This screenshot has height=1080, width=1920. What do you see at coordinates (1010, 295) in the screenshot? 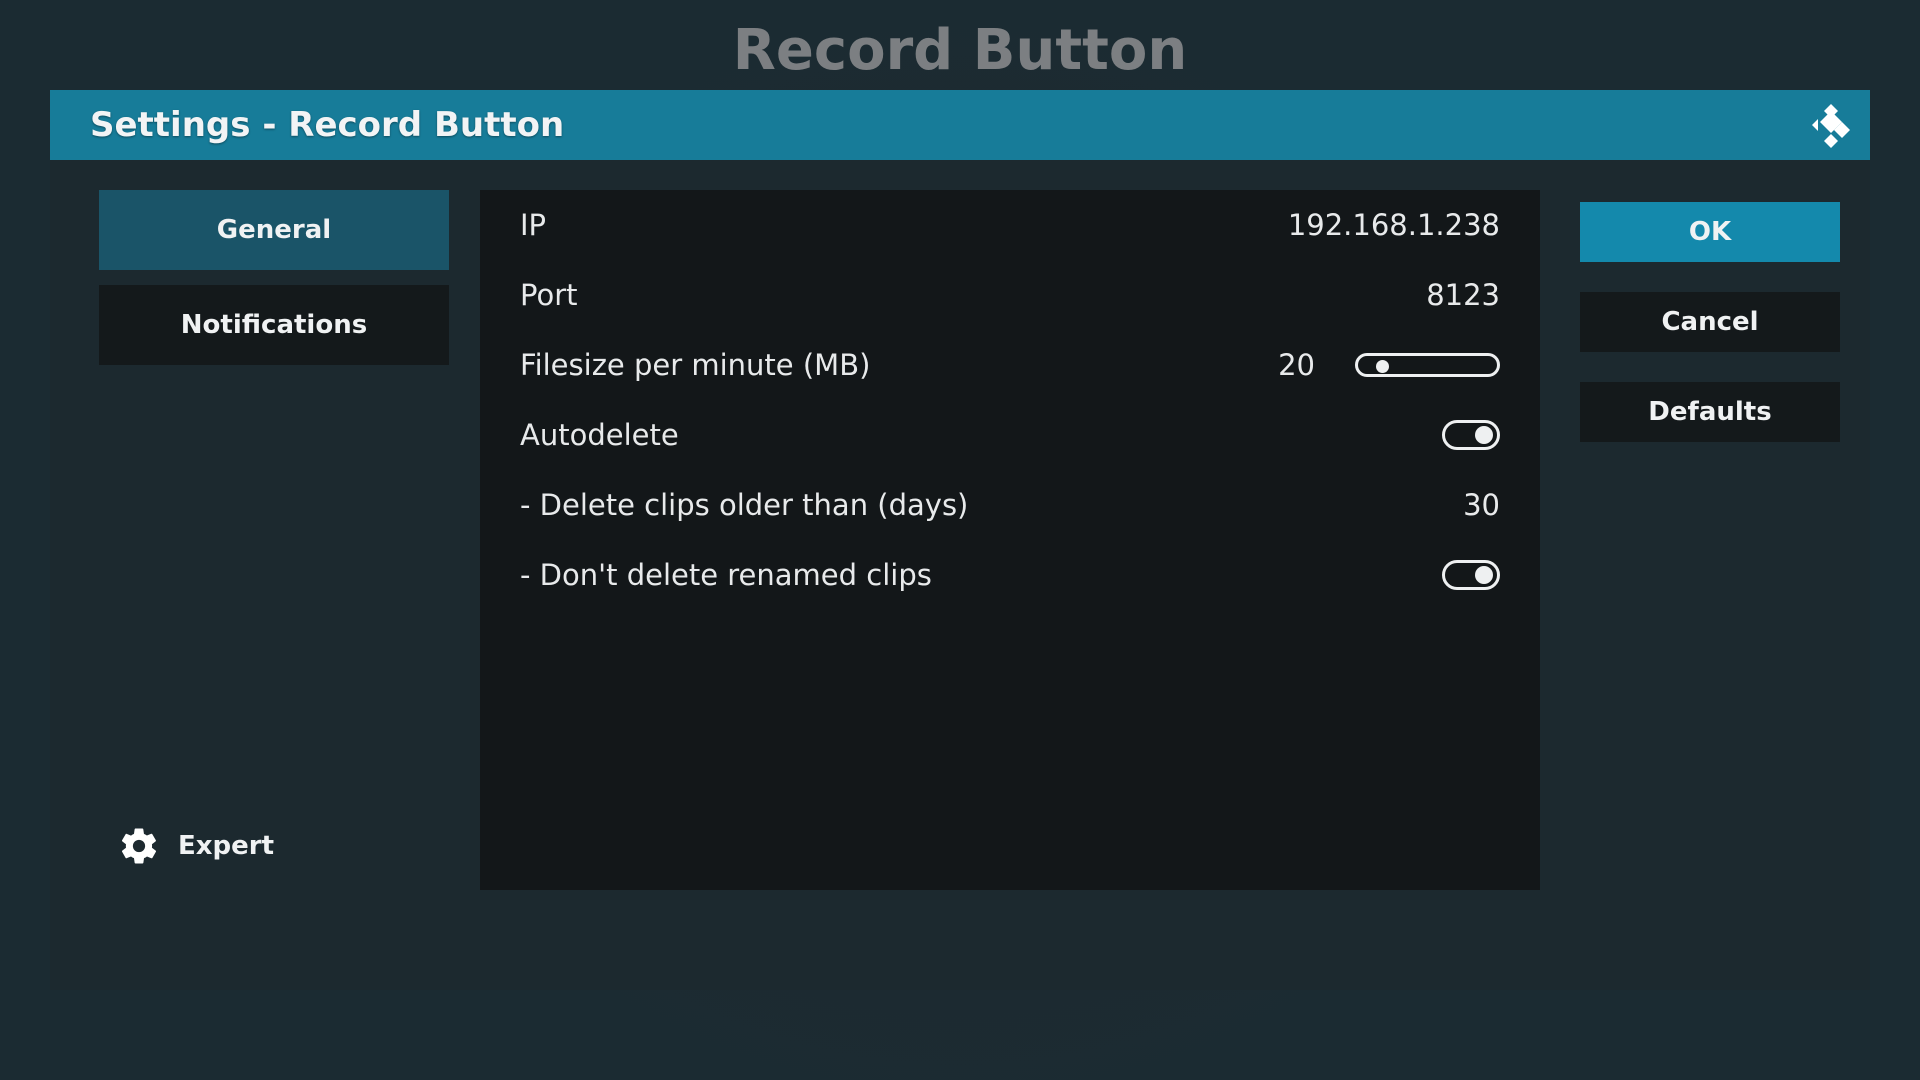
I see `setting-row-port: Port 8123` at bounding box center [1010, 295].